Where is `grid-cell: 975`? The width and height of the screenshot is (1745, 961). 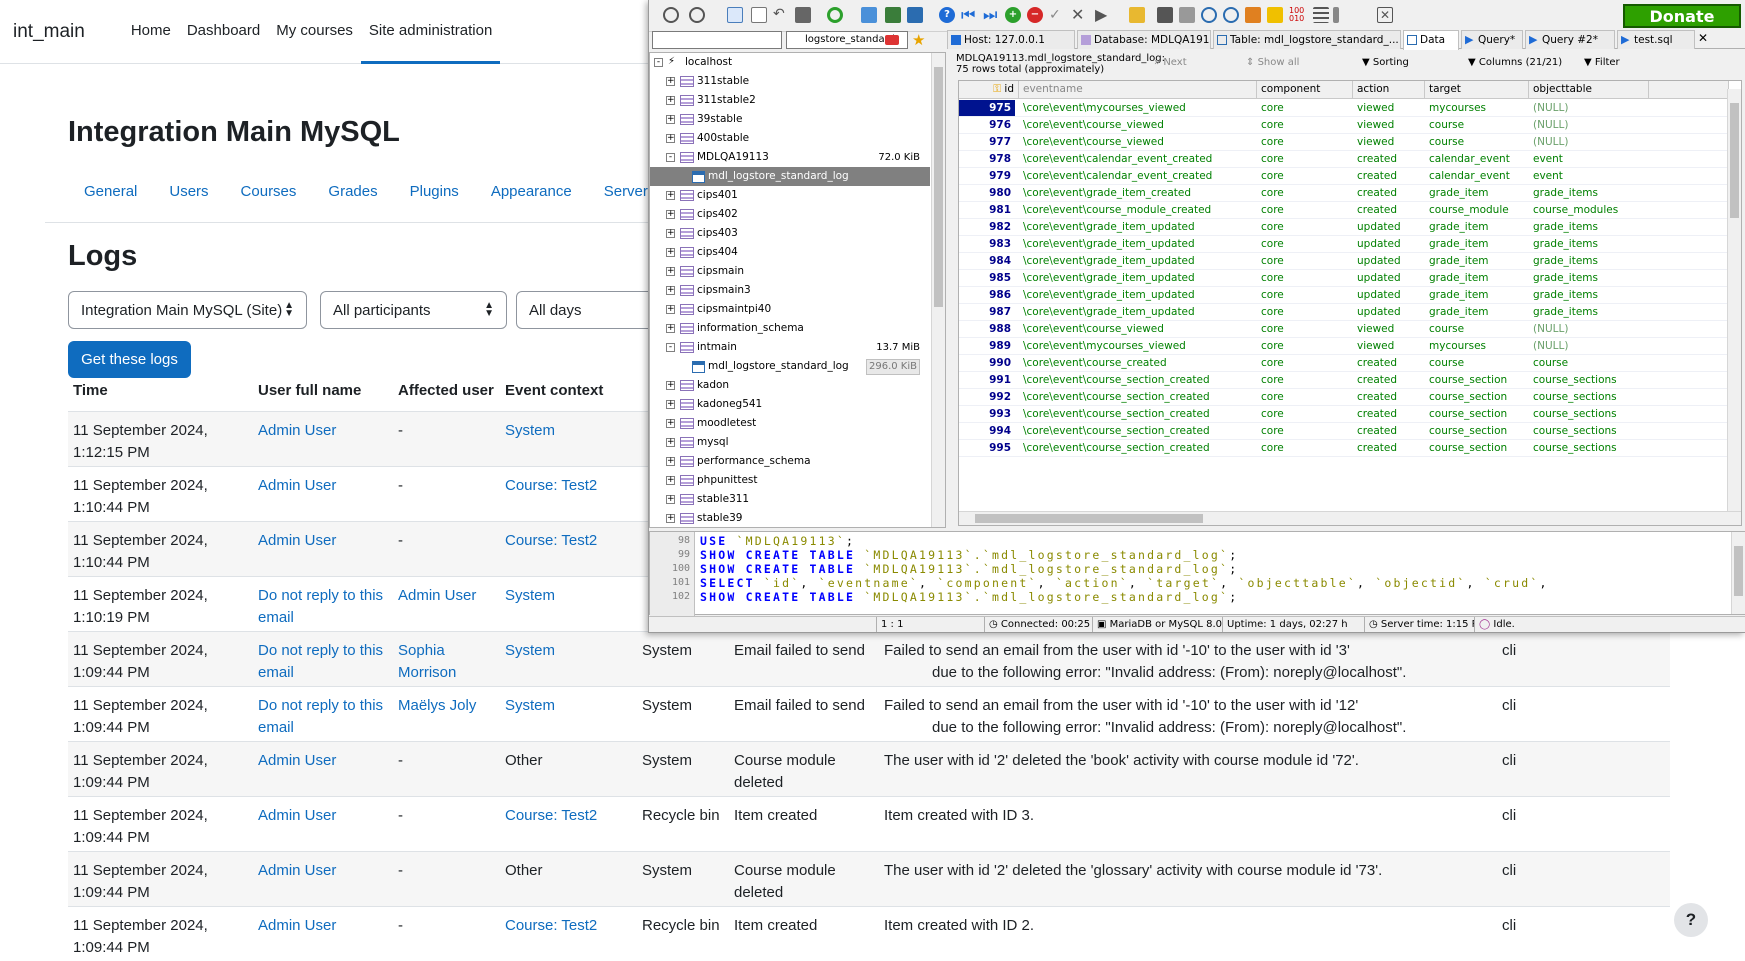 grid-cell: 975 is located at coordinates (987, 108).